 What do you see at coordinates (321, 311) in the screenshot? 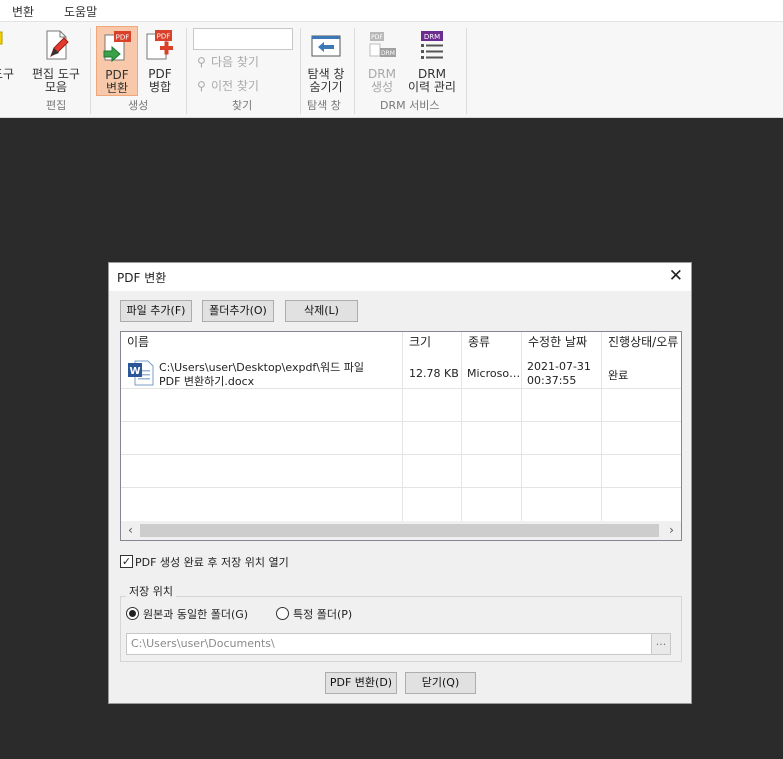
I see `delete-button: 삭제(L)` at bounding box center [321, 311].